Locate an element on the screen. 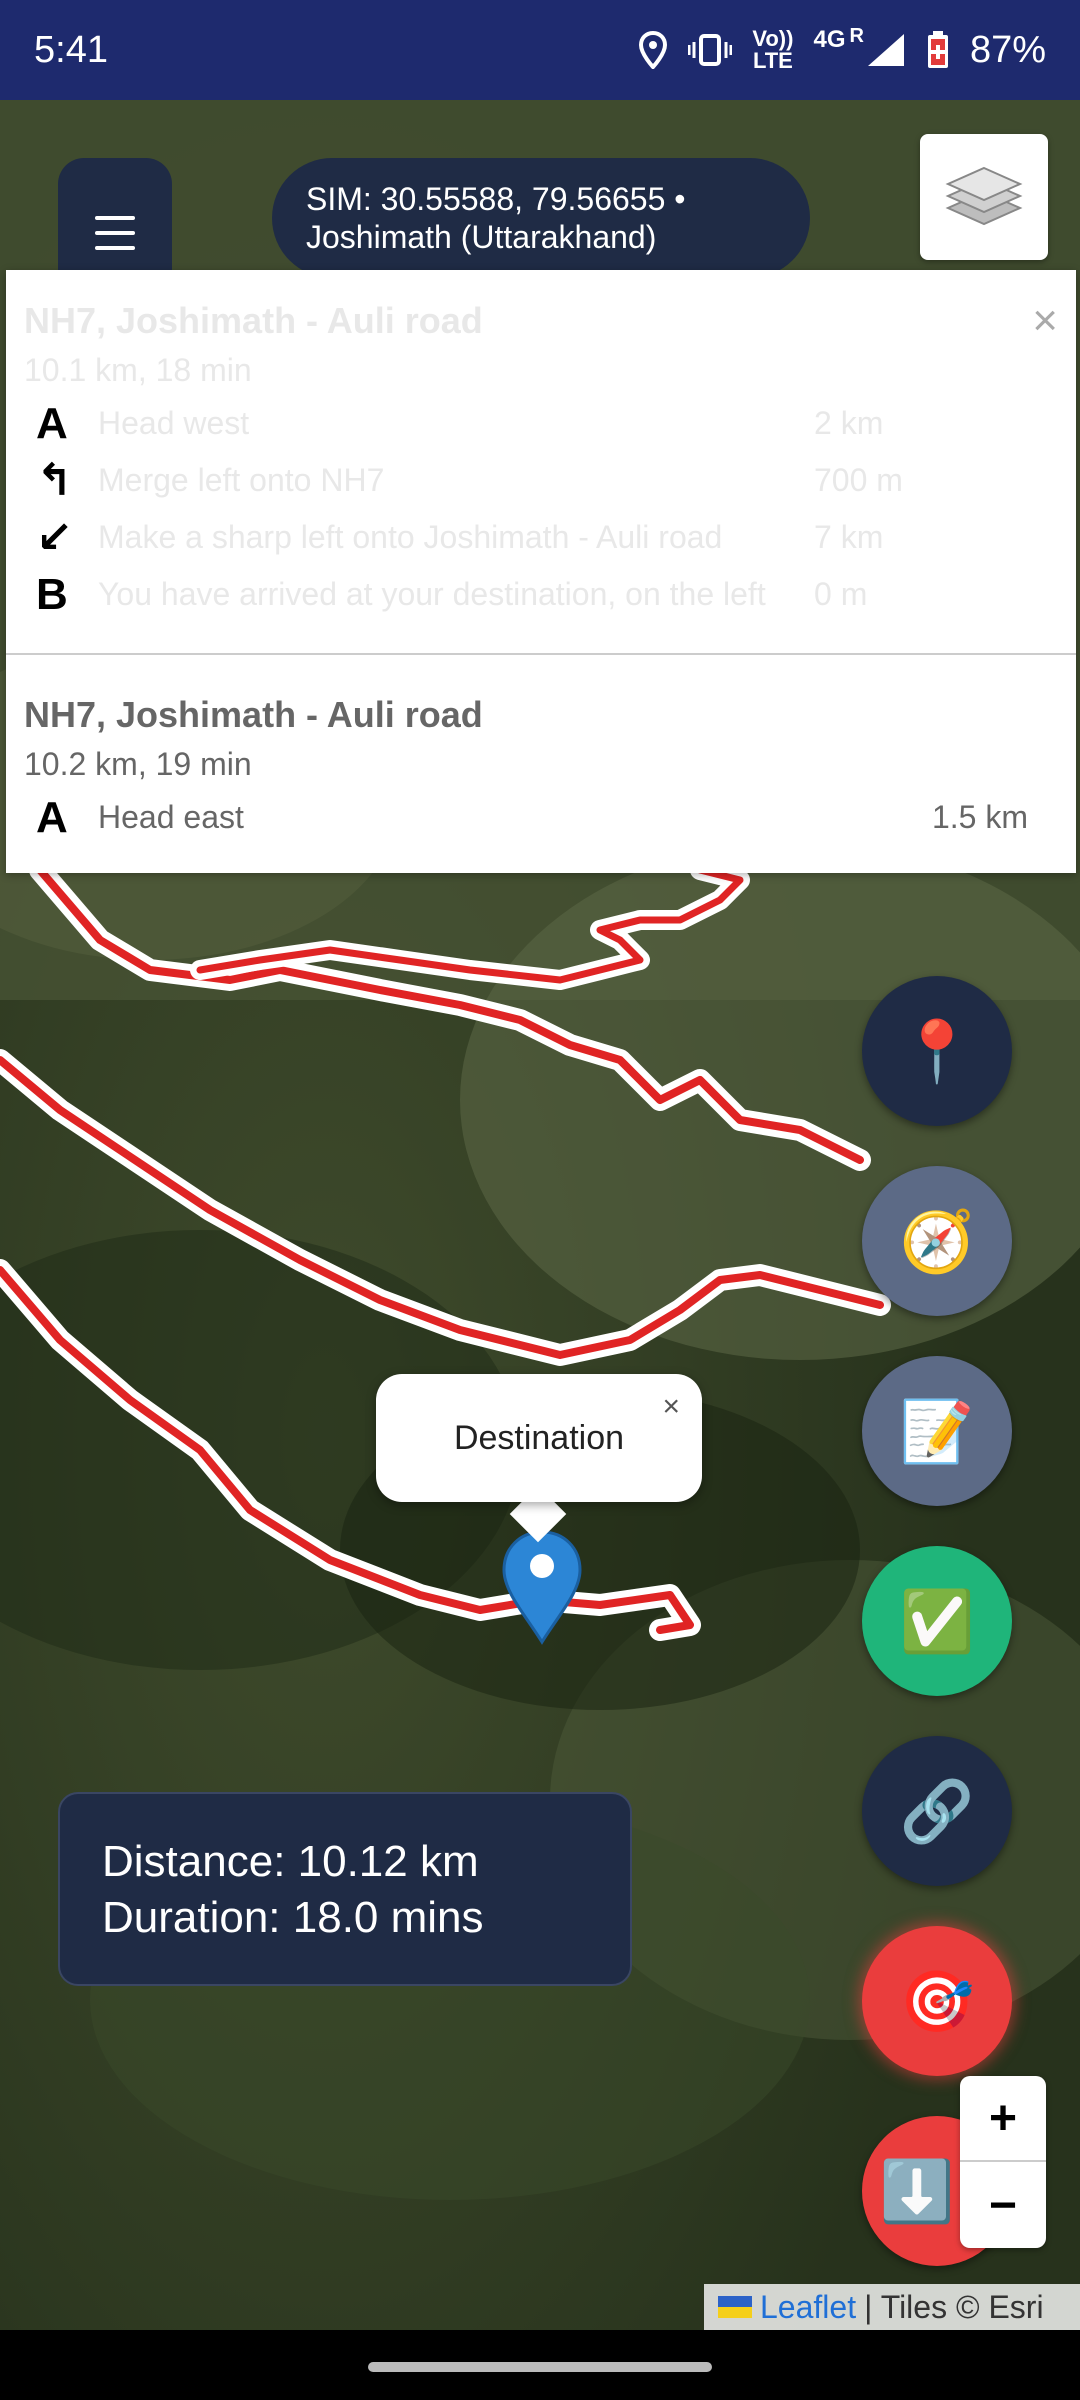 The height and width of the screenshot is (2400, 1080). home-gesture-handle is located at coordinates (540, 2367).